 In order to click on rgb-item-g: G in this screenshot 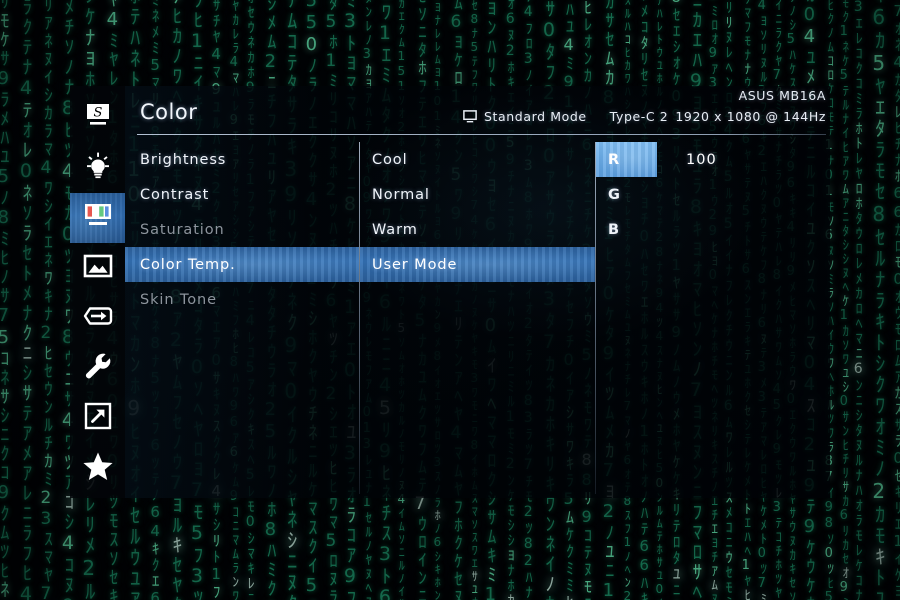, I will do `click(740, 194)`.